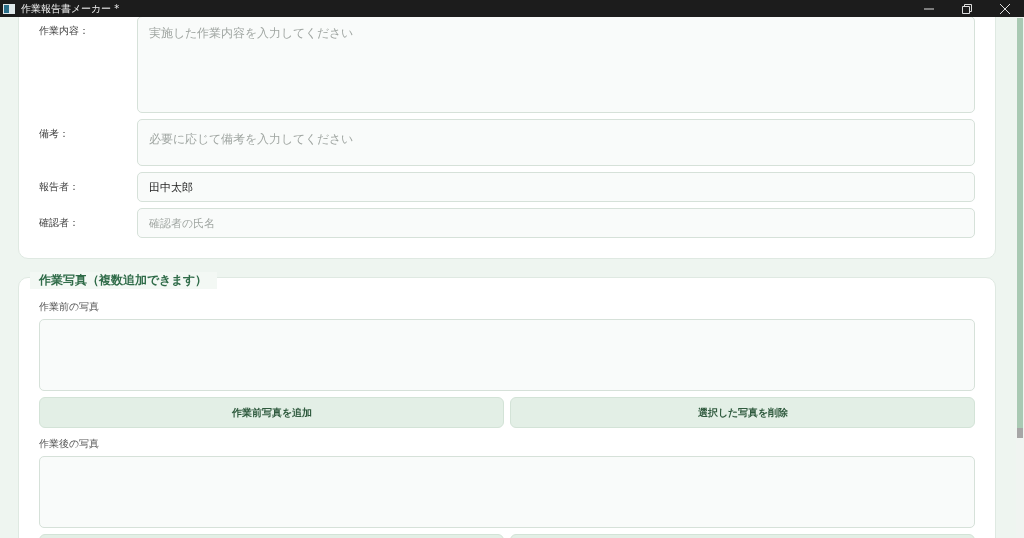 The image size is (1024, 538). Describe the element at coordinates (69, 444) in the screenshot. I see `section-label: 作業後の写真` at that location.